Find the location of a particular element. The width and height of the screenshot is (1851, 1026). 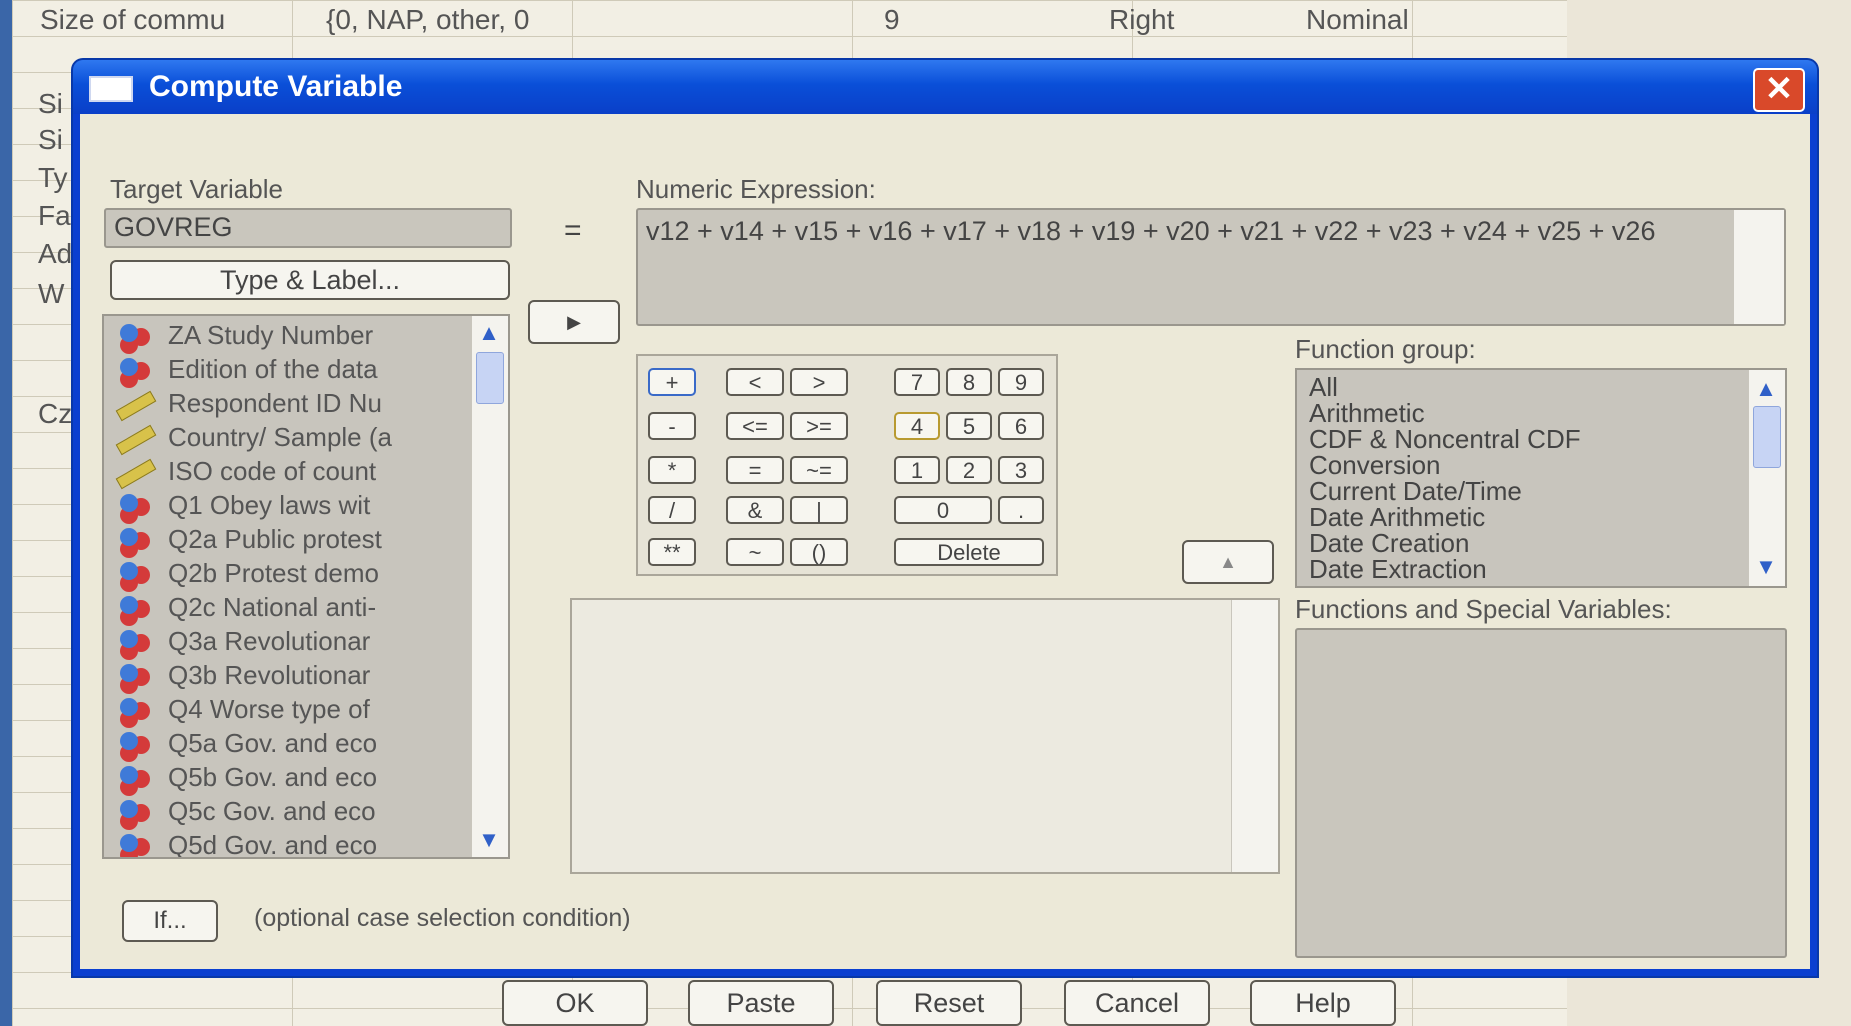

decimal-key: . is located at coordinates (1021, 510).